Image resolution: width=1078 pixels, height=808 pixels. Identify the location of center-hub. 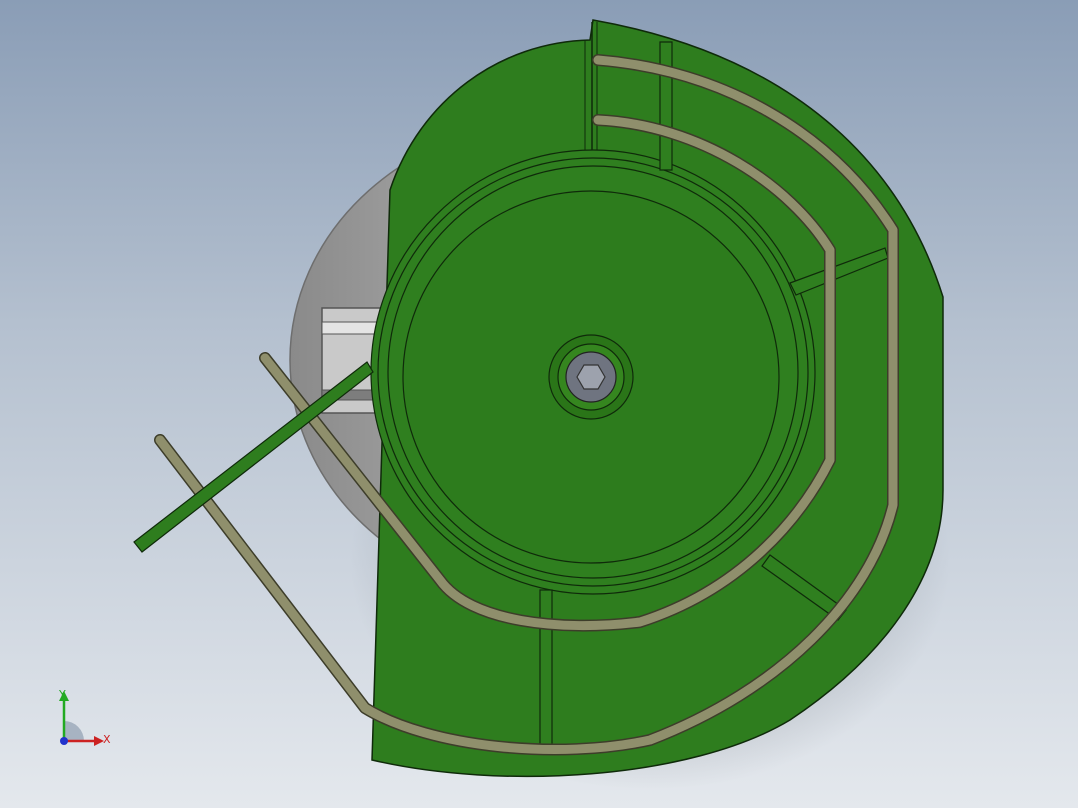
(591, 377).